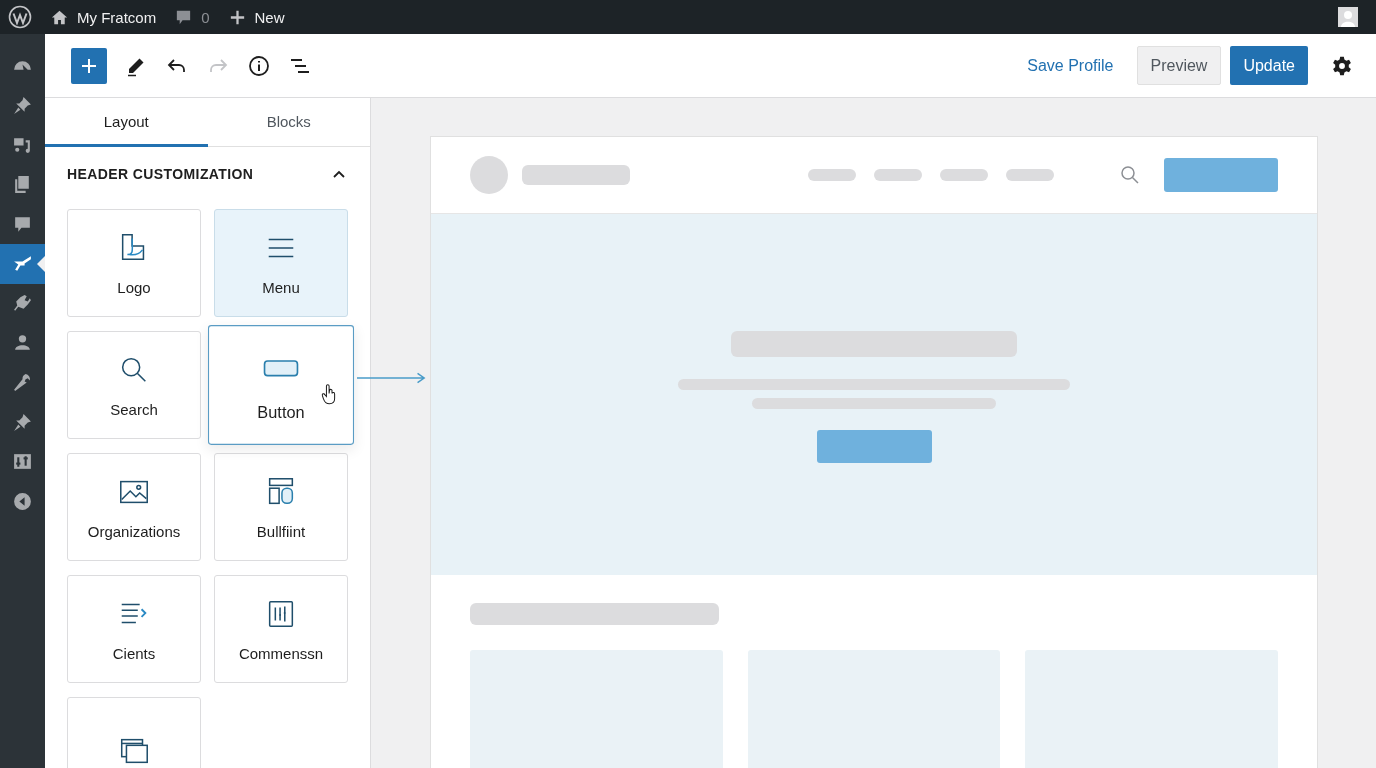  I want to click on panel-tab: Layout, so click(126, 122).